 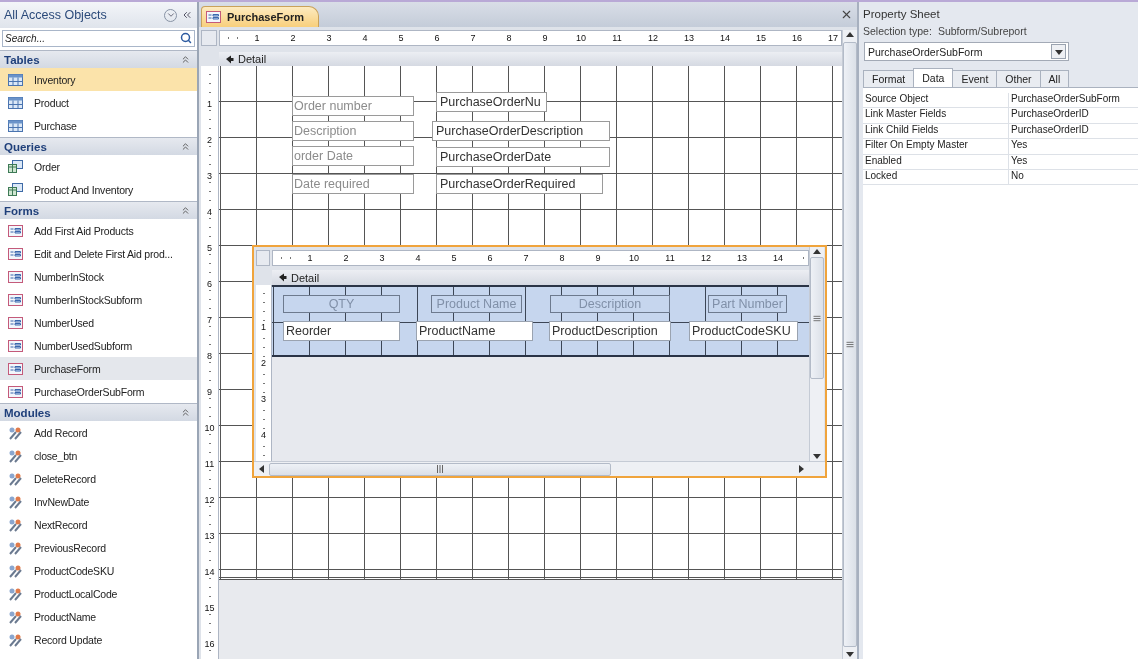 I want to click on form-label: Order number, so click(x=353, y=106).